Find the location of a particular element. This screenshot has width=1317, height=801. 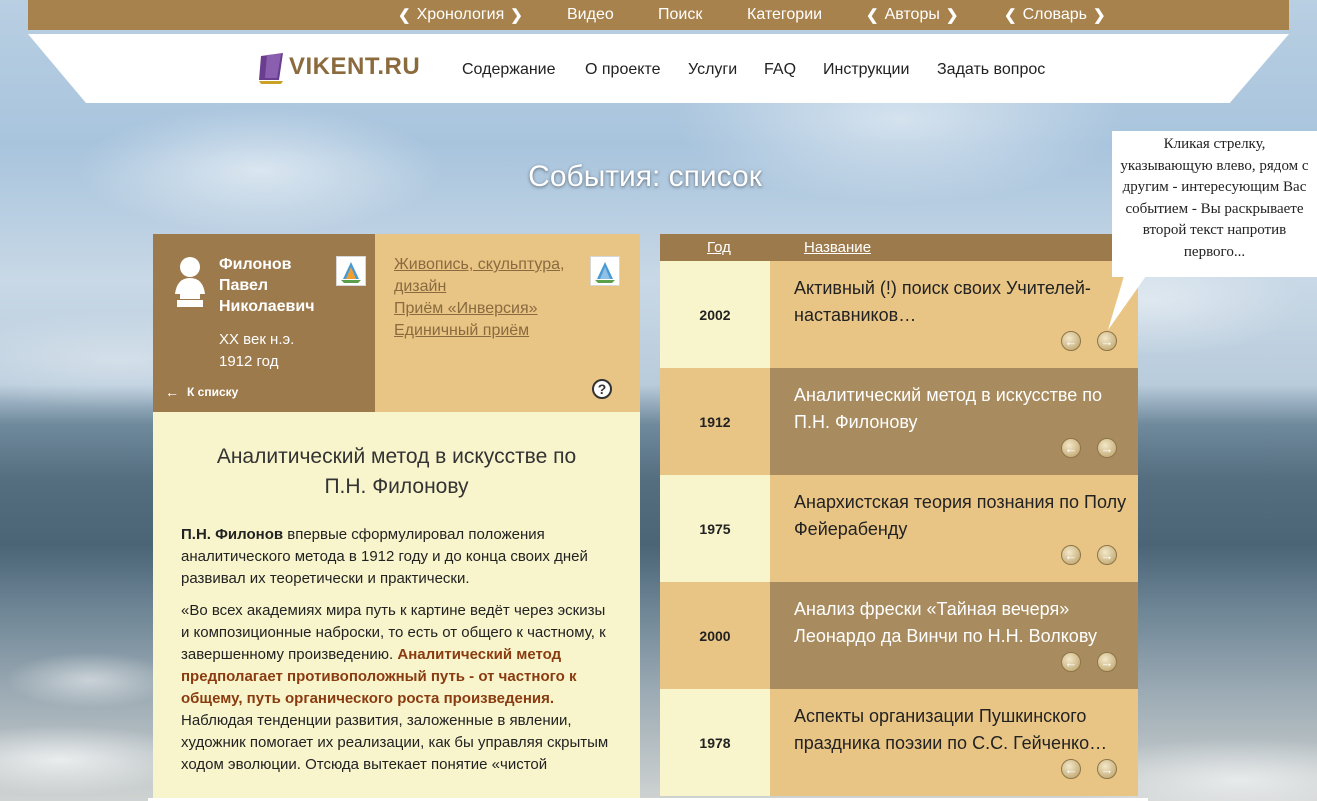

top-menu-authors-label: Авторы is located at coordinates (912, 15).